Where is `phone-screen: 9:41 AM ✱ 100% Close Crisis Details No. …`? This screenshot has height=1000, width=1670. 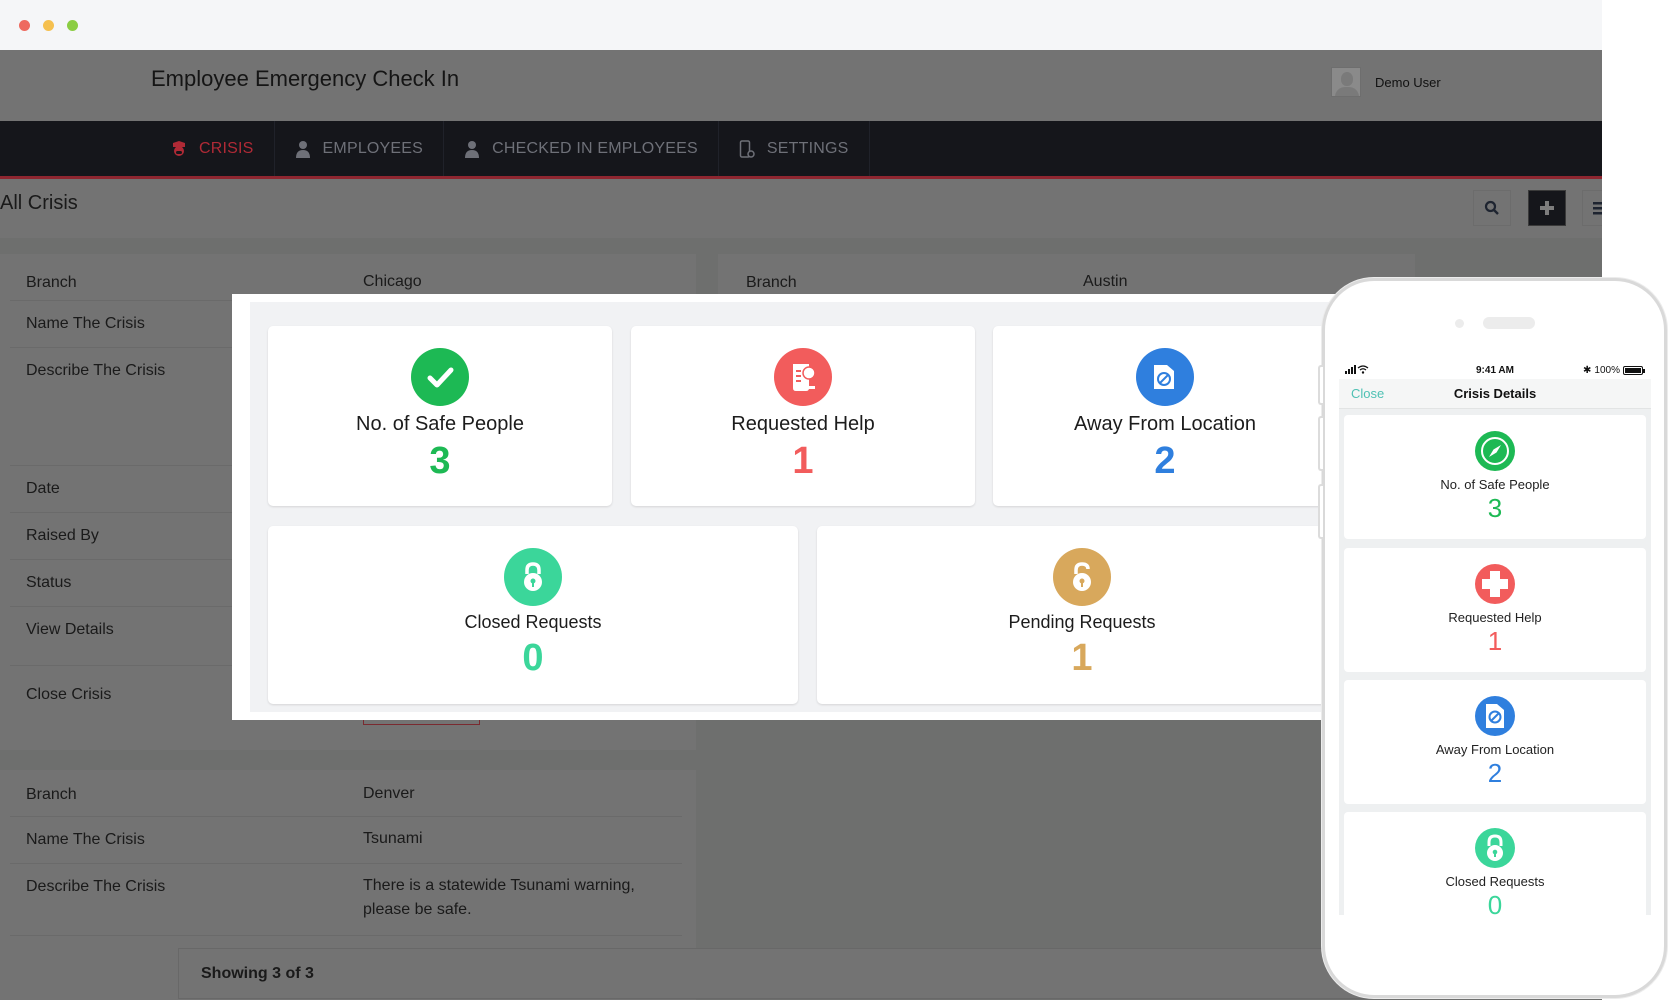
phone-screen: 9:41 AM ✱ 100% Close Crisis Details No. … is located at coordinates (1495, 639).